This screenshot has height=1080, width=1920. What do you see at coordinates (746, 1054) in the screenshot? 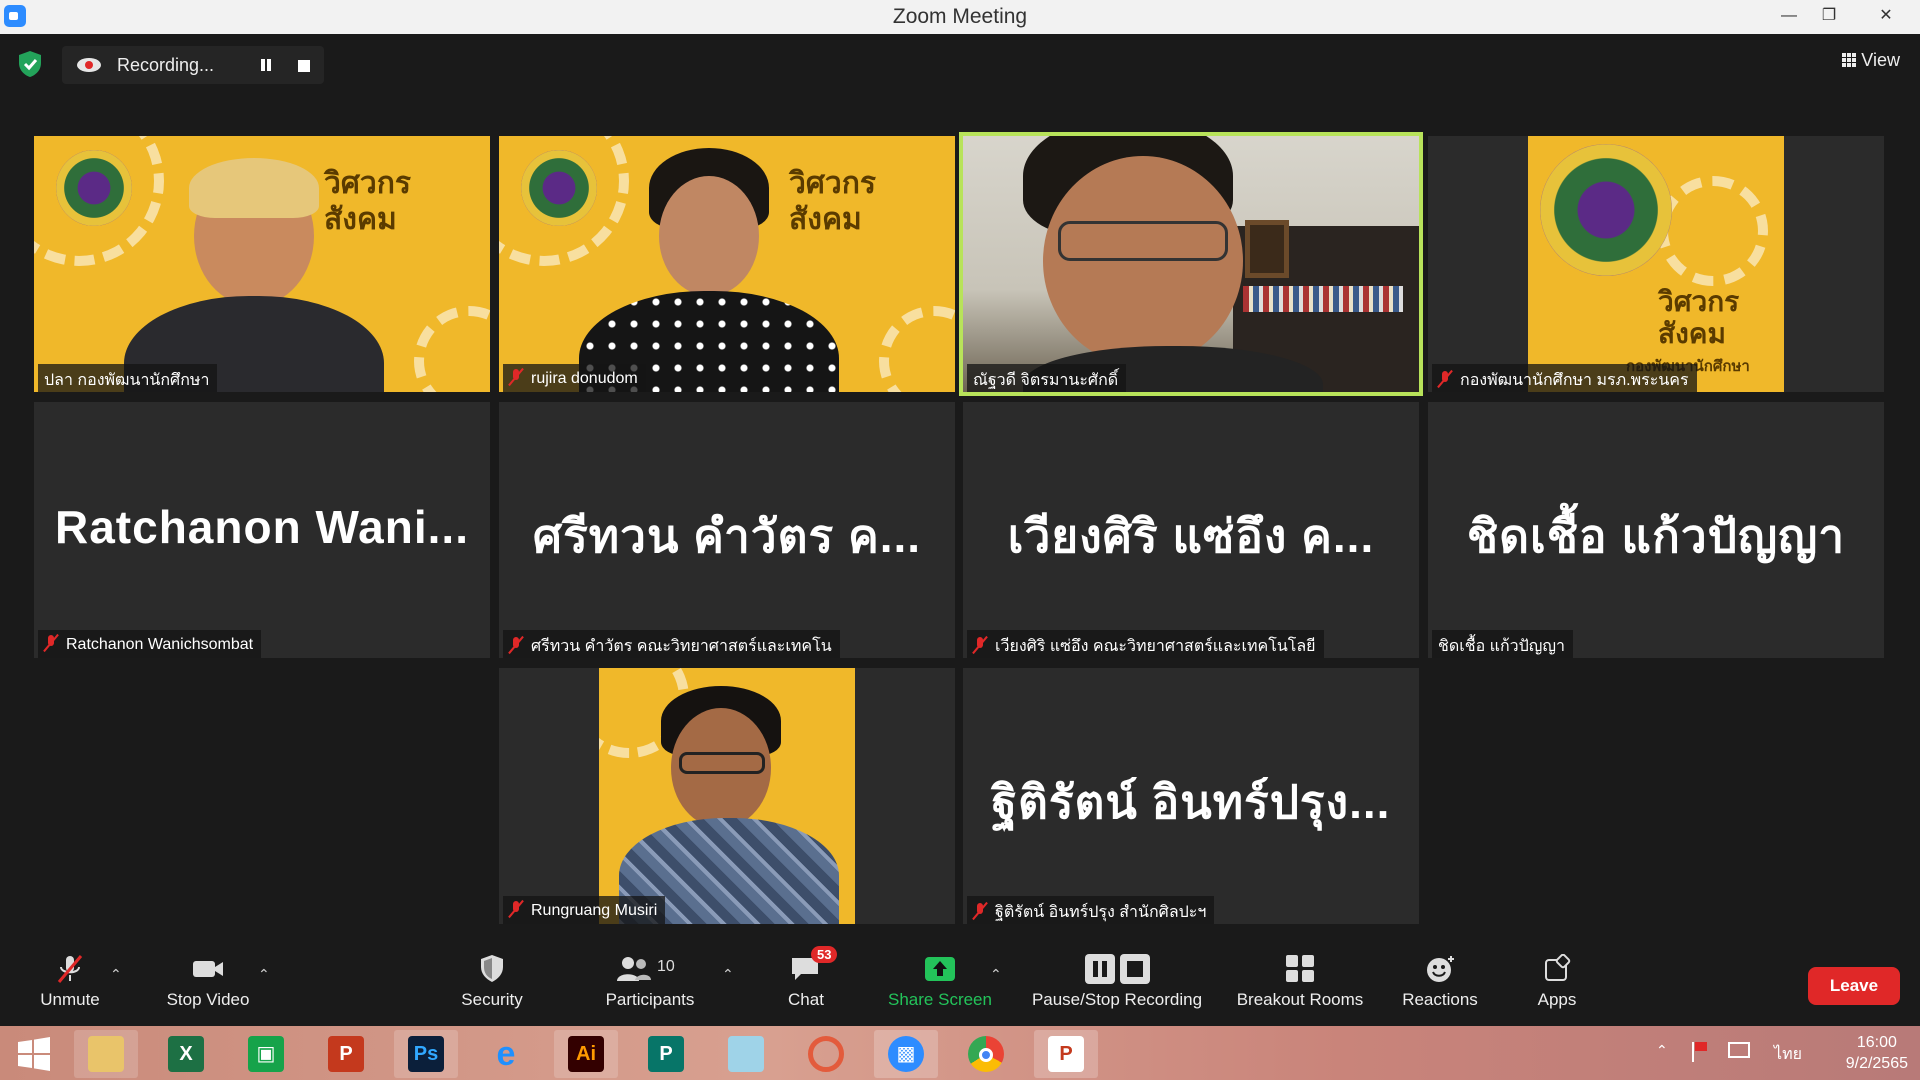
I see `taskbar-notepad` at bounding box center [746, 1054].